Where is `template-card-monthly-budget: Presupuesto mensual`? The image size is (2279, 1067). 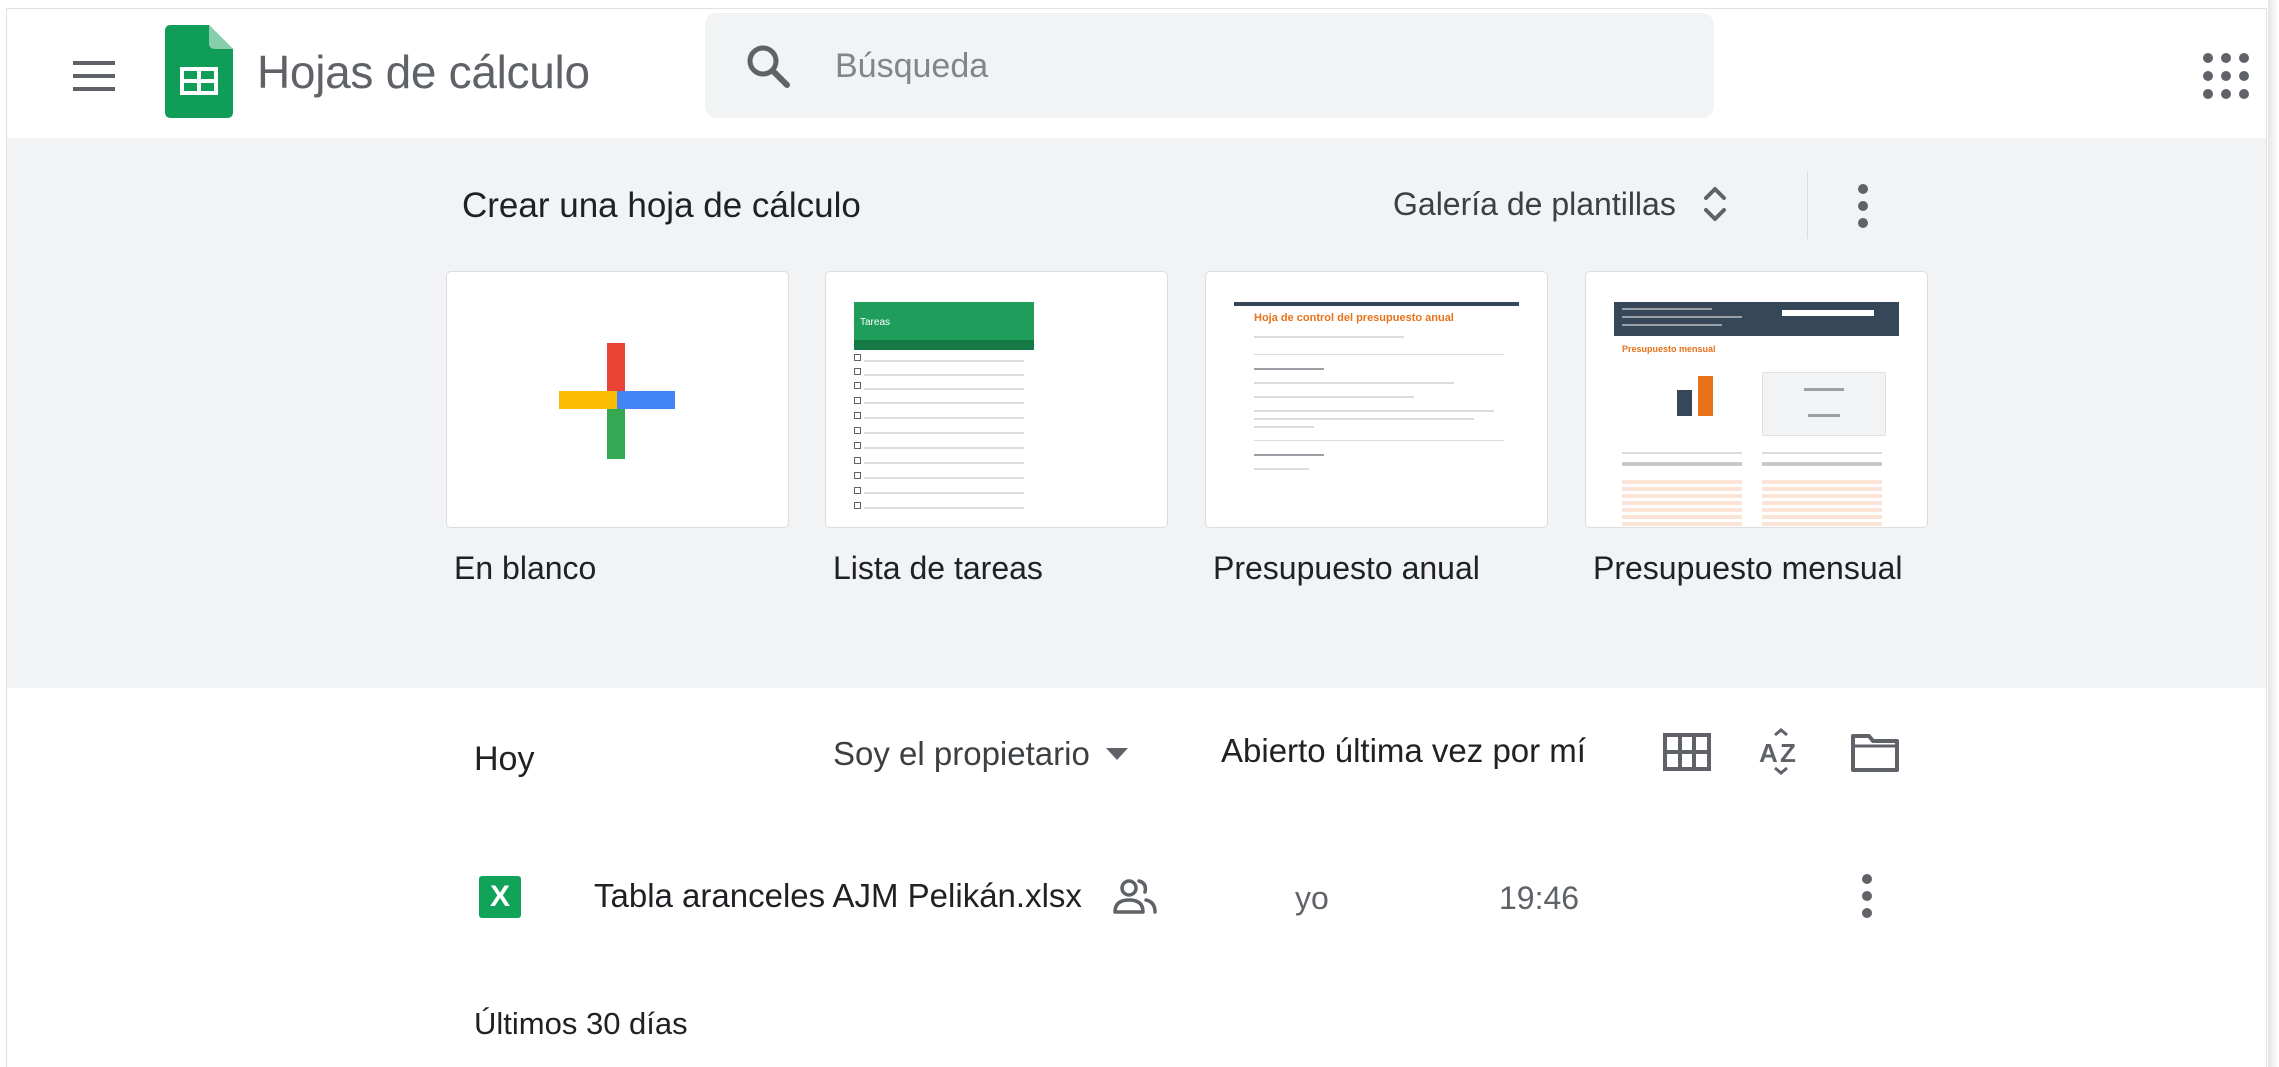 template-card-monthly-budget: Presupuesto mensual is located at coordinates (1756, 399).